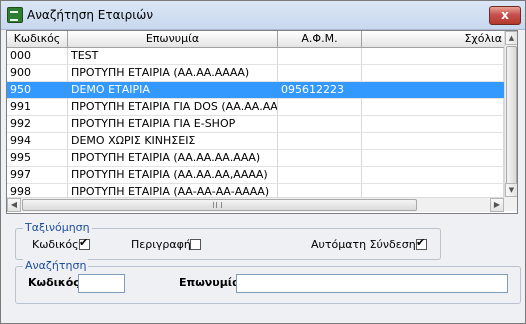  Describe the element at coordinates (320, 90) in the screenshot. I see `cell-afm: 095612223` at that location.